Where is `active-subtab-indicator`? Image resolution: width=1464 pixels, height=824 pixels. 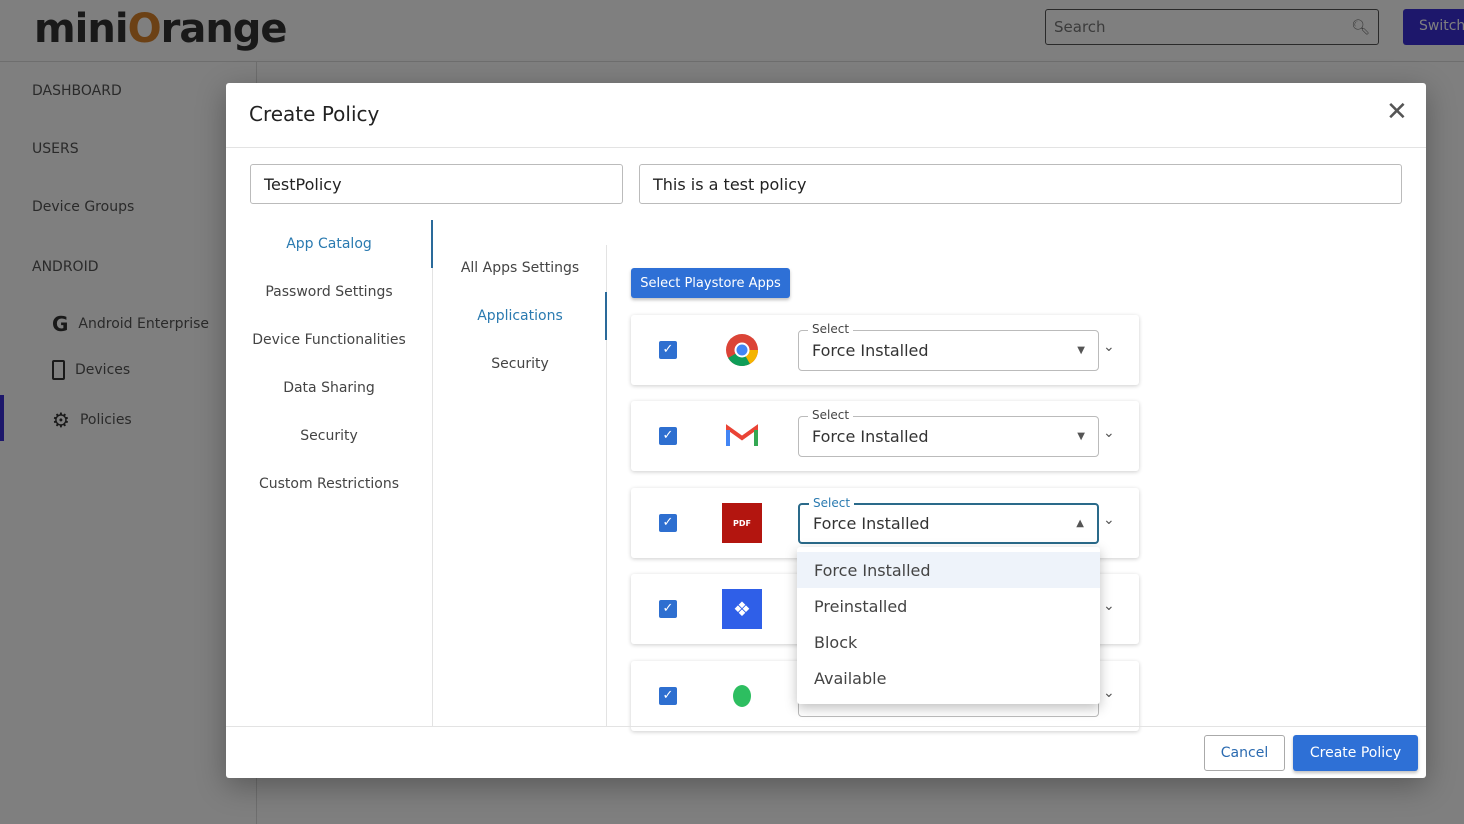 active-subtab-indicator is located at coordinates (606, 316).